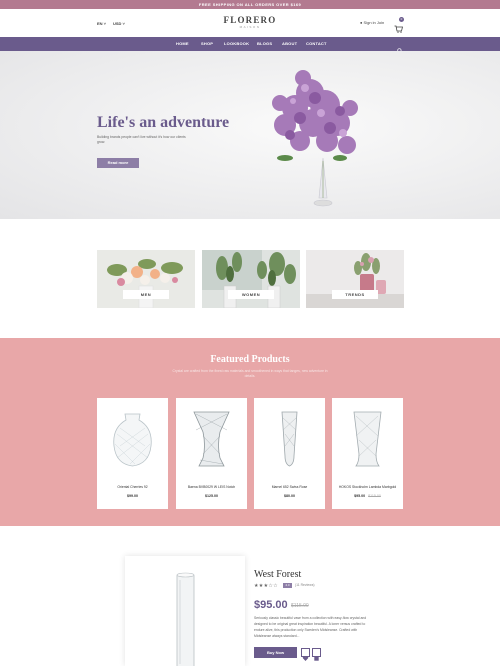 The width and height of the screenshot is (500, 666). I want to click on nav-contact: CONTACT, so click(316, 44).